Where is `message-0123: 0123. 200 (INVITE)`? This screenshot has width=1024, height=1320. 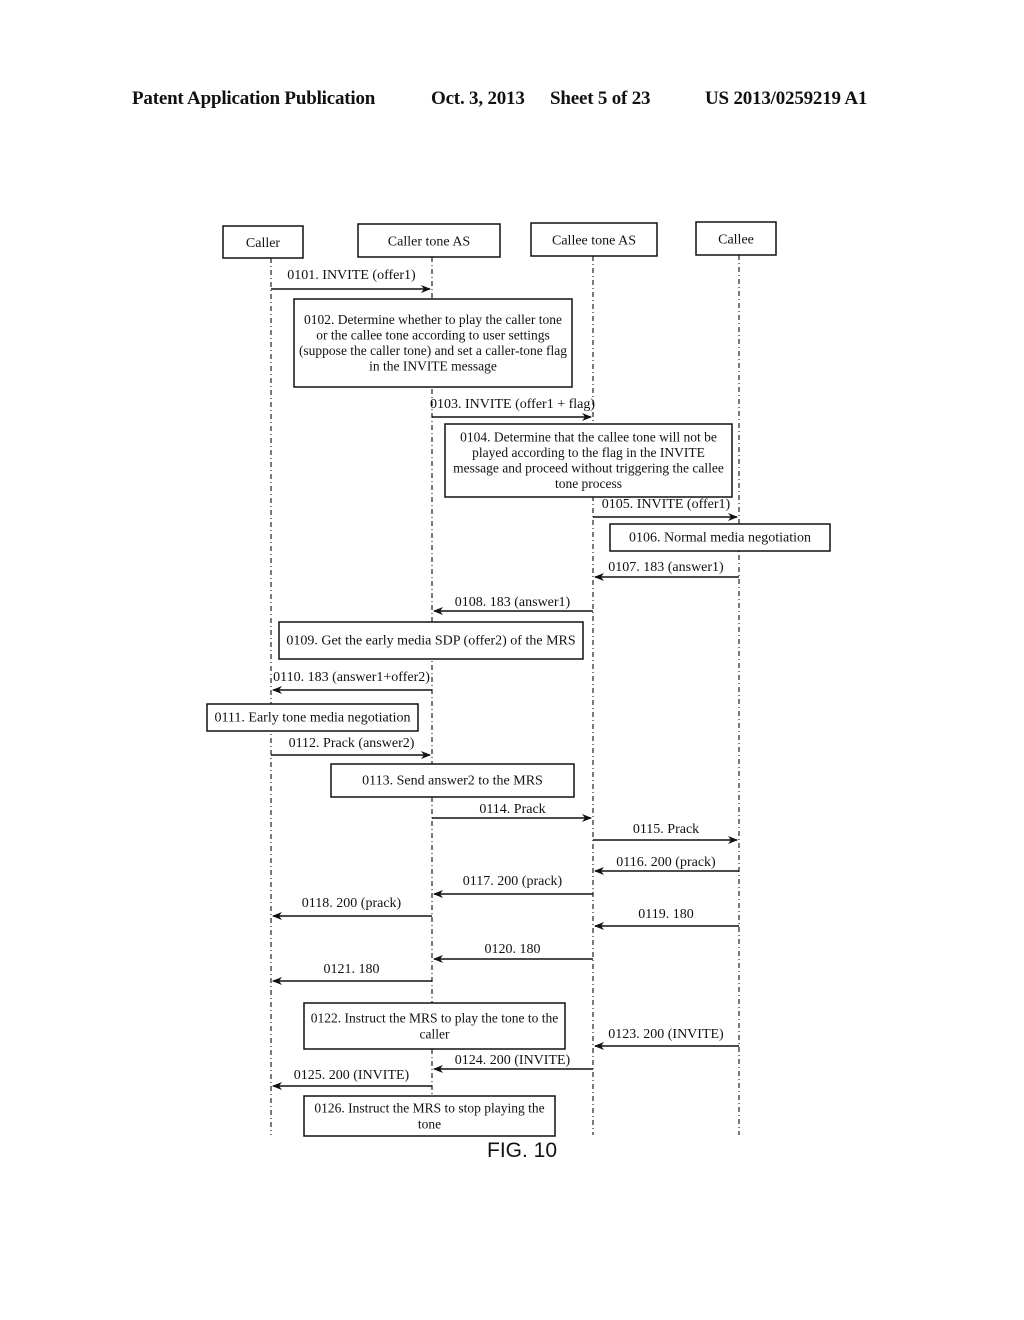 message-0123: 0123. 200 (INVITE) is located at coordinates (666, 1038).